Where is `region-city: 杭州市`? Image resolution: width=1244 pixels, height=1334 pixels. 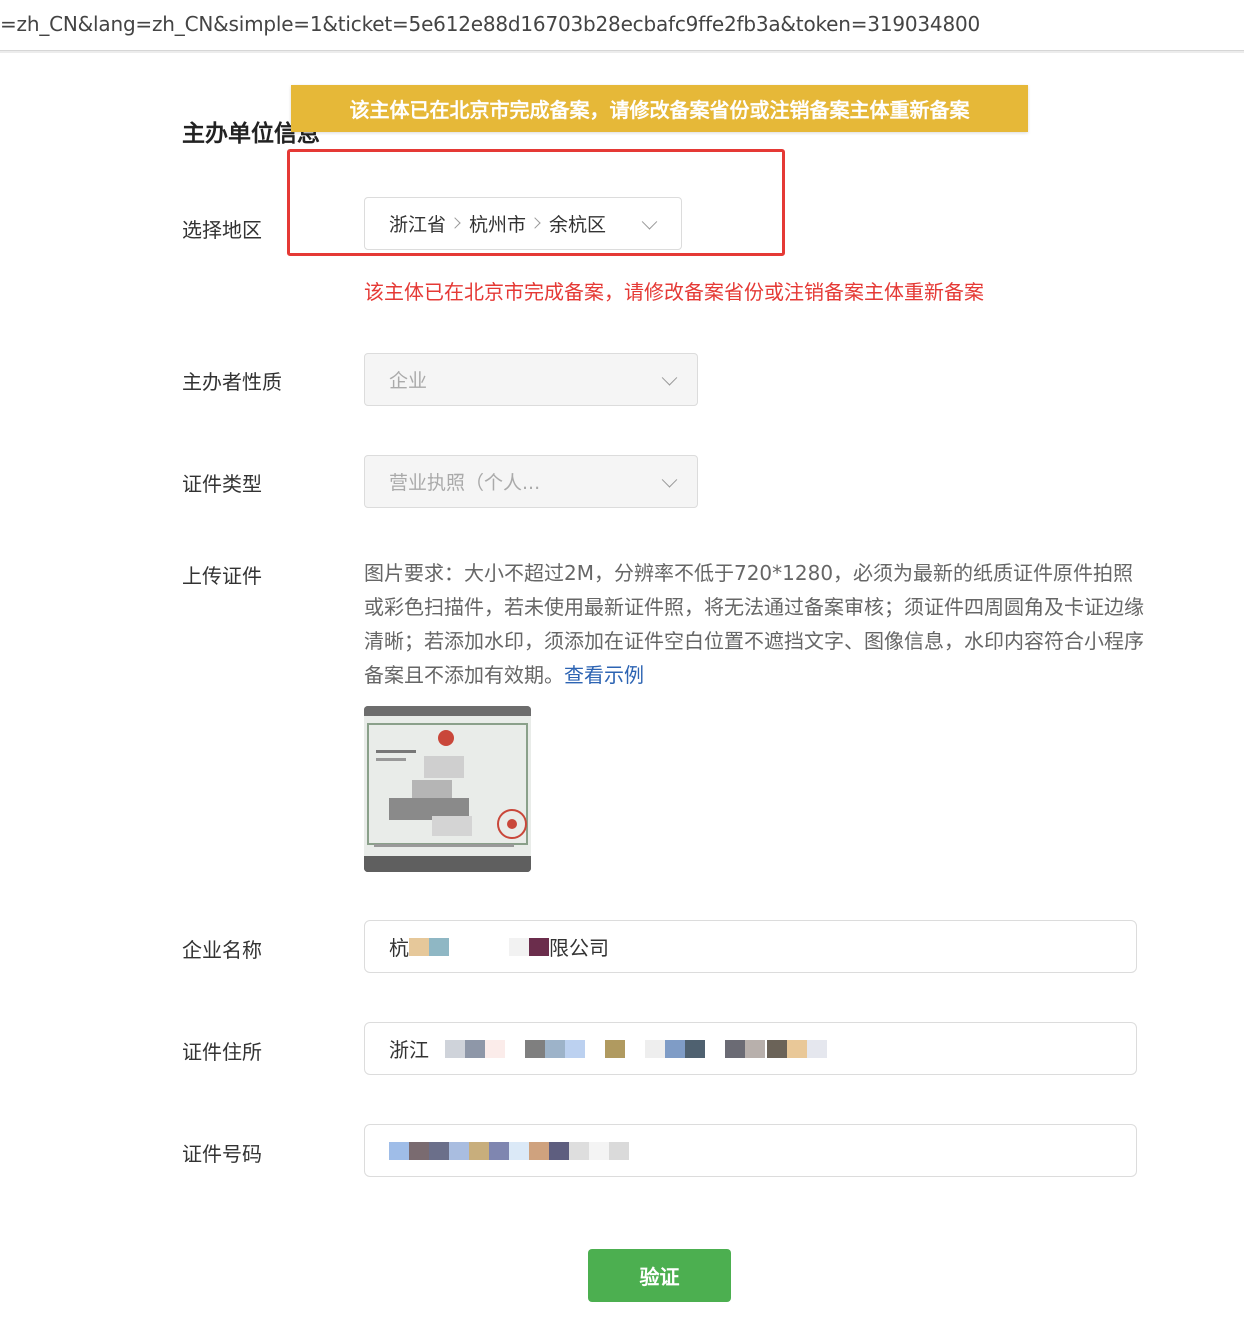 region-city: 杭州市 is located at coordinates (498, 225).